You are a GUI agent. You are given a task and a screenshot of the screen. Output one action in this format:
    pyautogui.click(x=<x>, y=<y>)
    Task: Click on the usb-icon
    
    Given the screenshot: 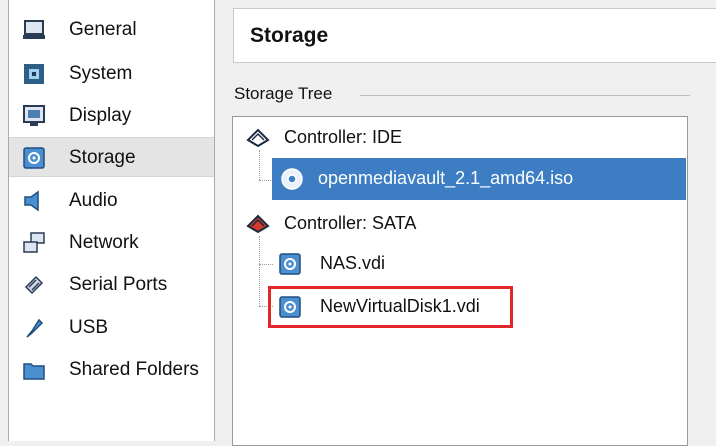 What is the action you would take?
    pyautogui.click(x=35, y=328)
    